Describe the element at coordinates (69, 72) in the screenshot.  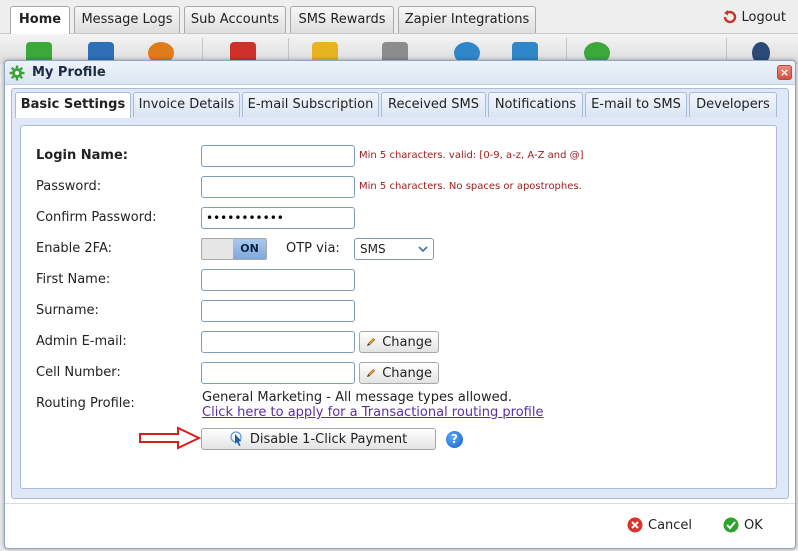
I see `dialog-title: My Profile` at that location.